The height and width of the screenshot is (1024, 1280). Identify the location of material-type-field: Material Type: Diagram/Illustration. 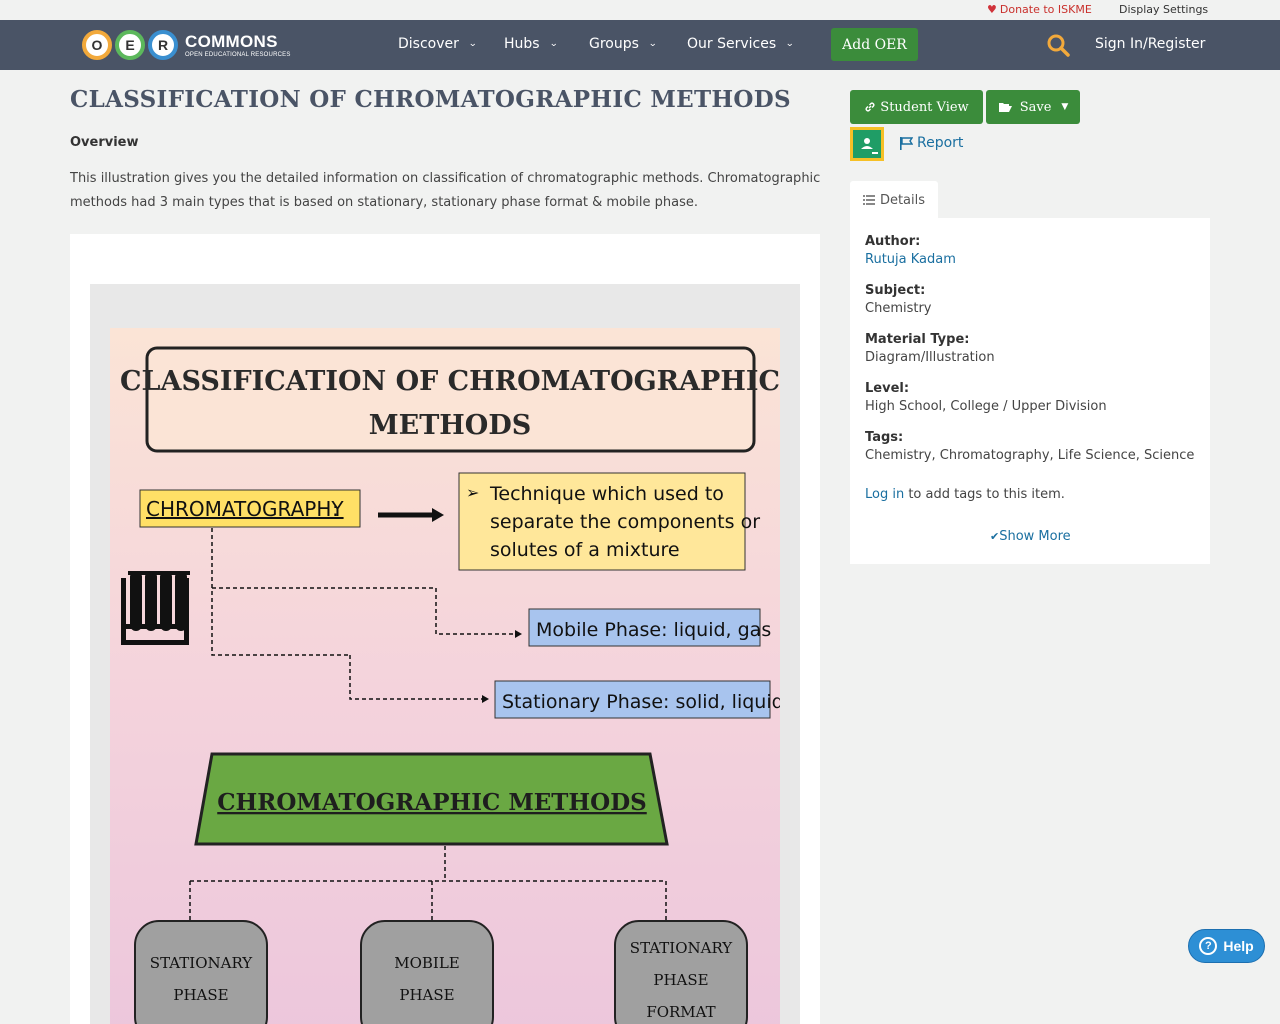
(930, 349).